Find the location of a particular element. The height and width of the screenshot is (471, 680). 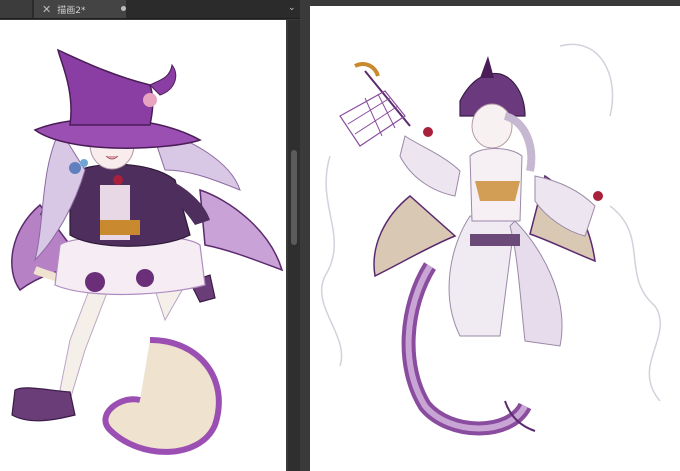

document-tab-bar: ✕ 描画2* ⌄ is located at coordinates (150, 9).